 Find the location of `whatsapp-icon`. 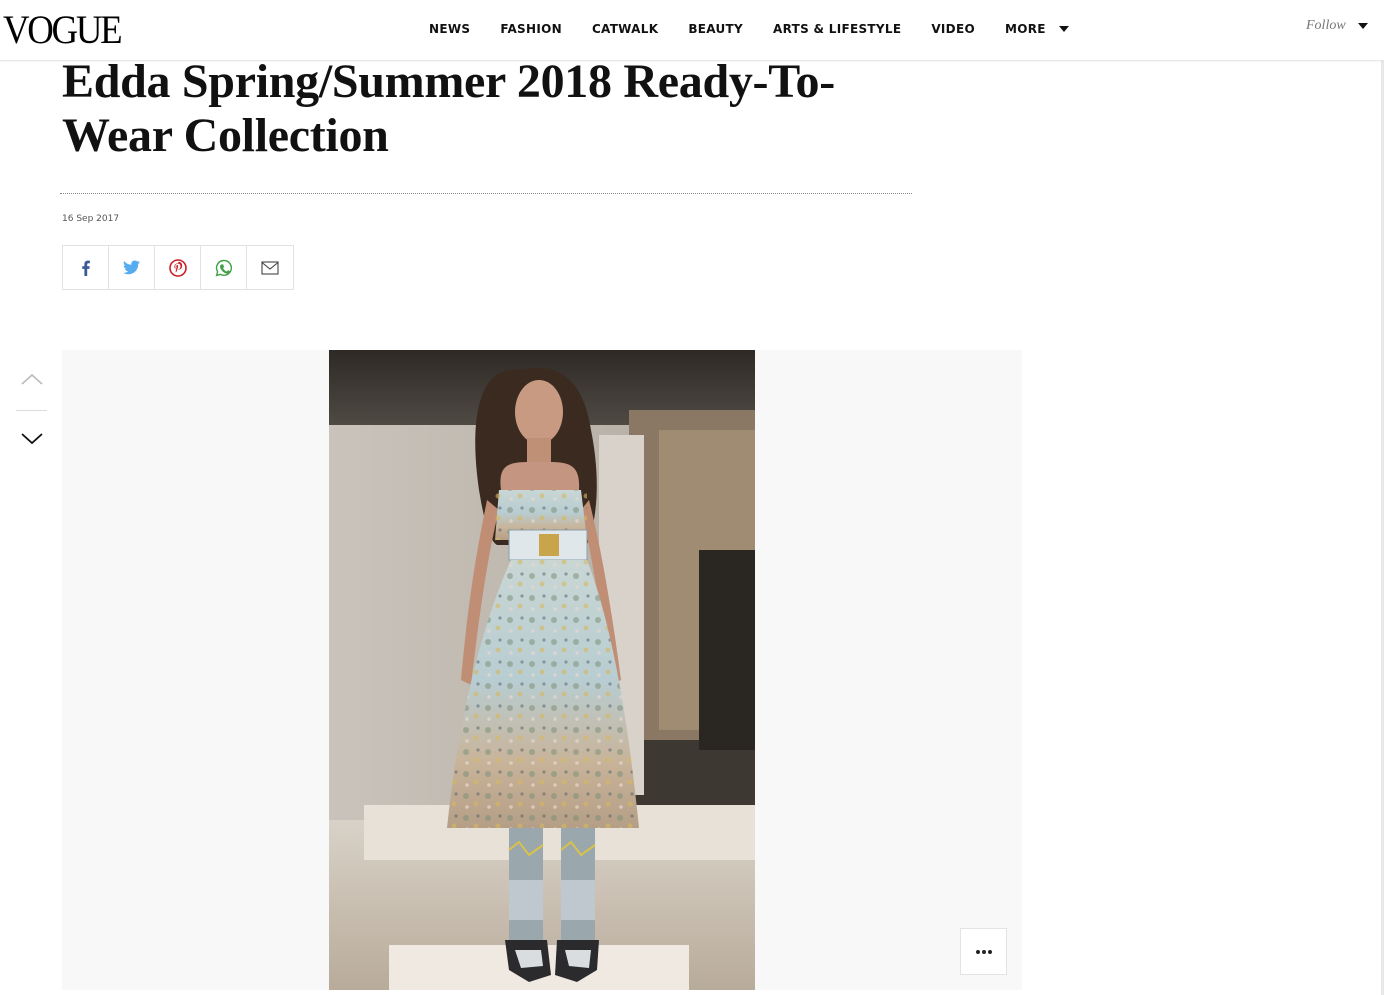

whatsapp-icon is located at coordinates (223, 267).